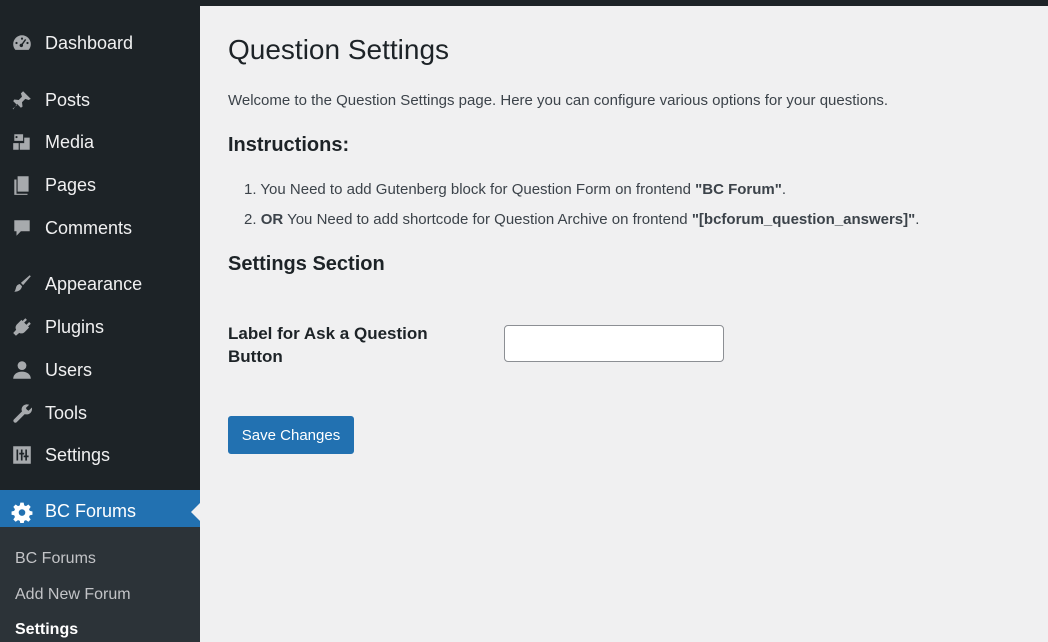 The width and height of the screenshot is (1048, 642). Describe the element at coordinates (306, 264) in the screenshot. I see `settings-section-heading: Settings Section` at that location.